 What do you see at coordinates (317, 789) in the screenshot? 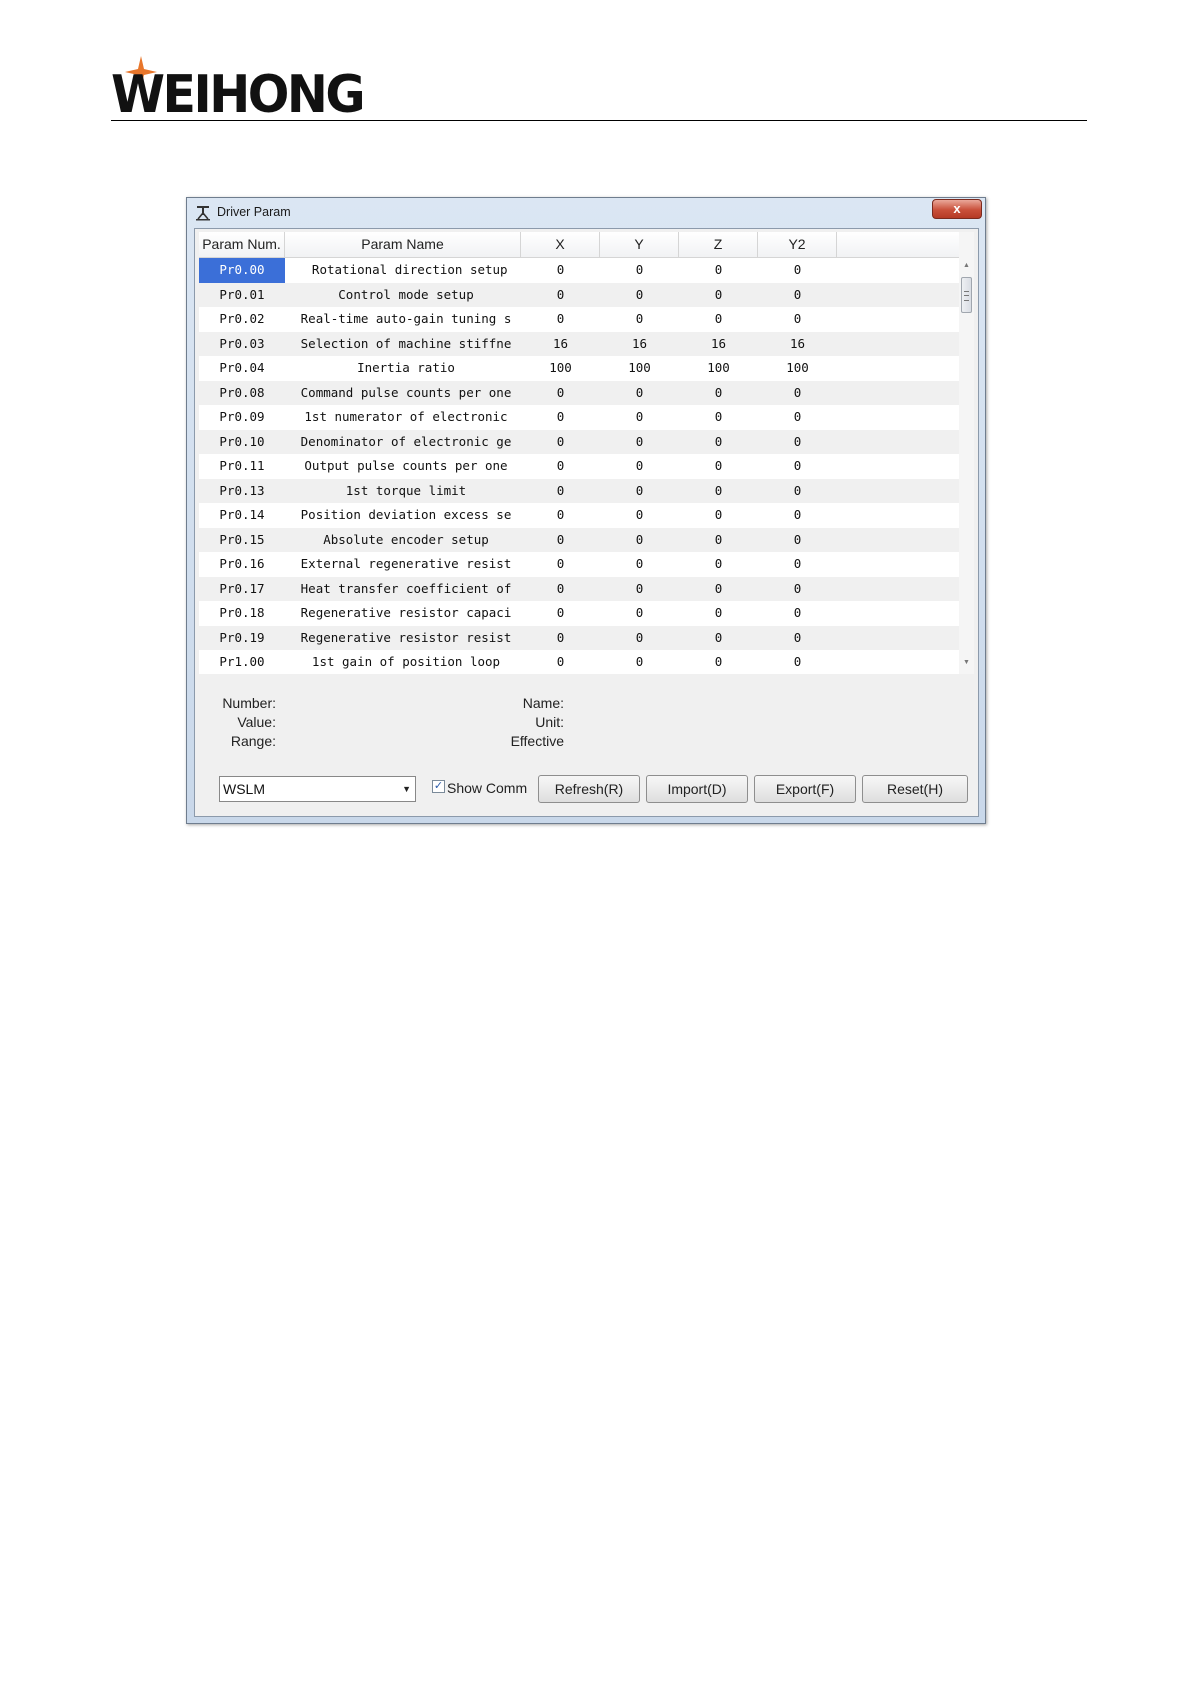
I see `driver-type-select: WSLM ▼` at bounding box center [317, 789].